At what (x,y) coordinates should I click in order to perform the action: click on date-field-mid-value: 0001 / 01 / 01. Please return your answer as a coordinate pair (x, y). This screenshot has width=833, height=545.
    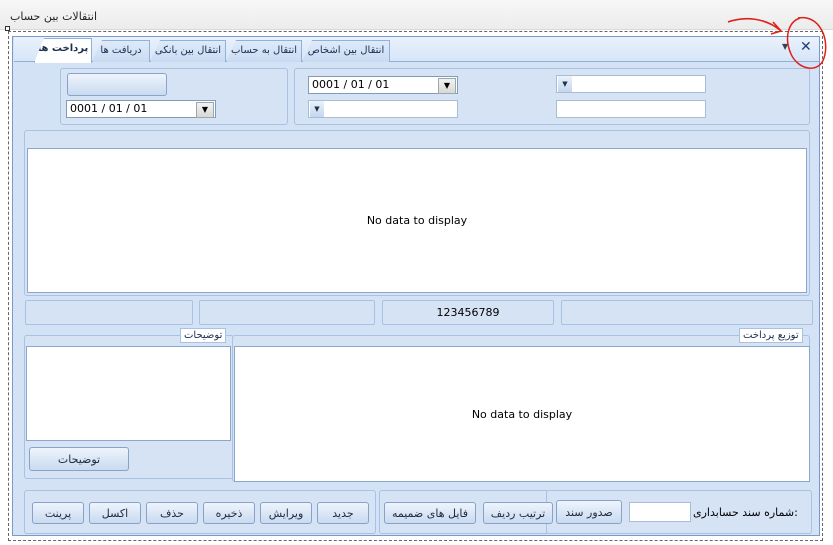
    Looking at the image, I should click on (351, 84).